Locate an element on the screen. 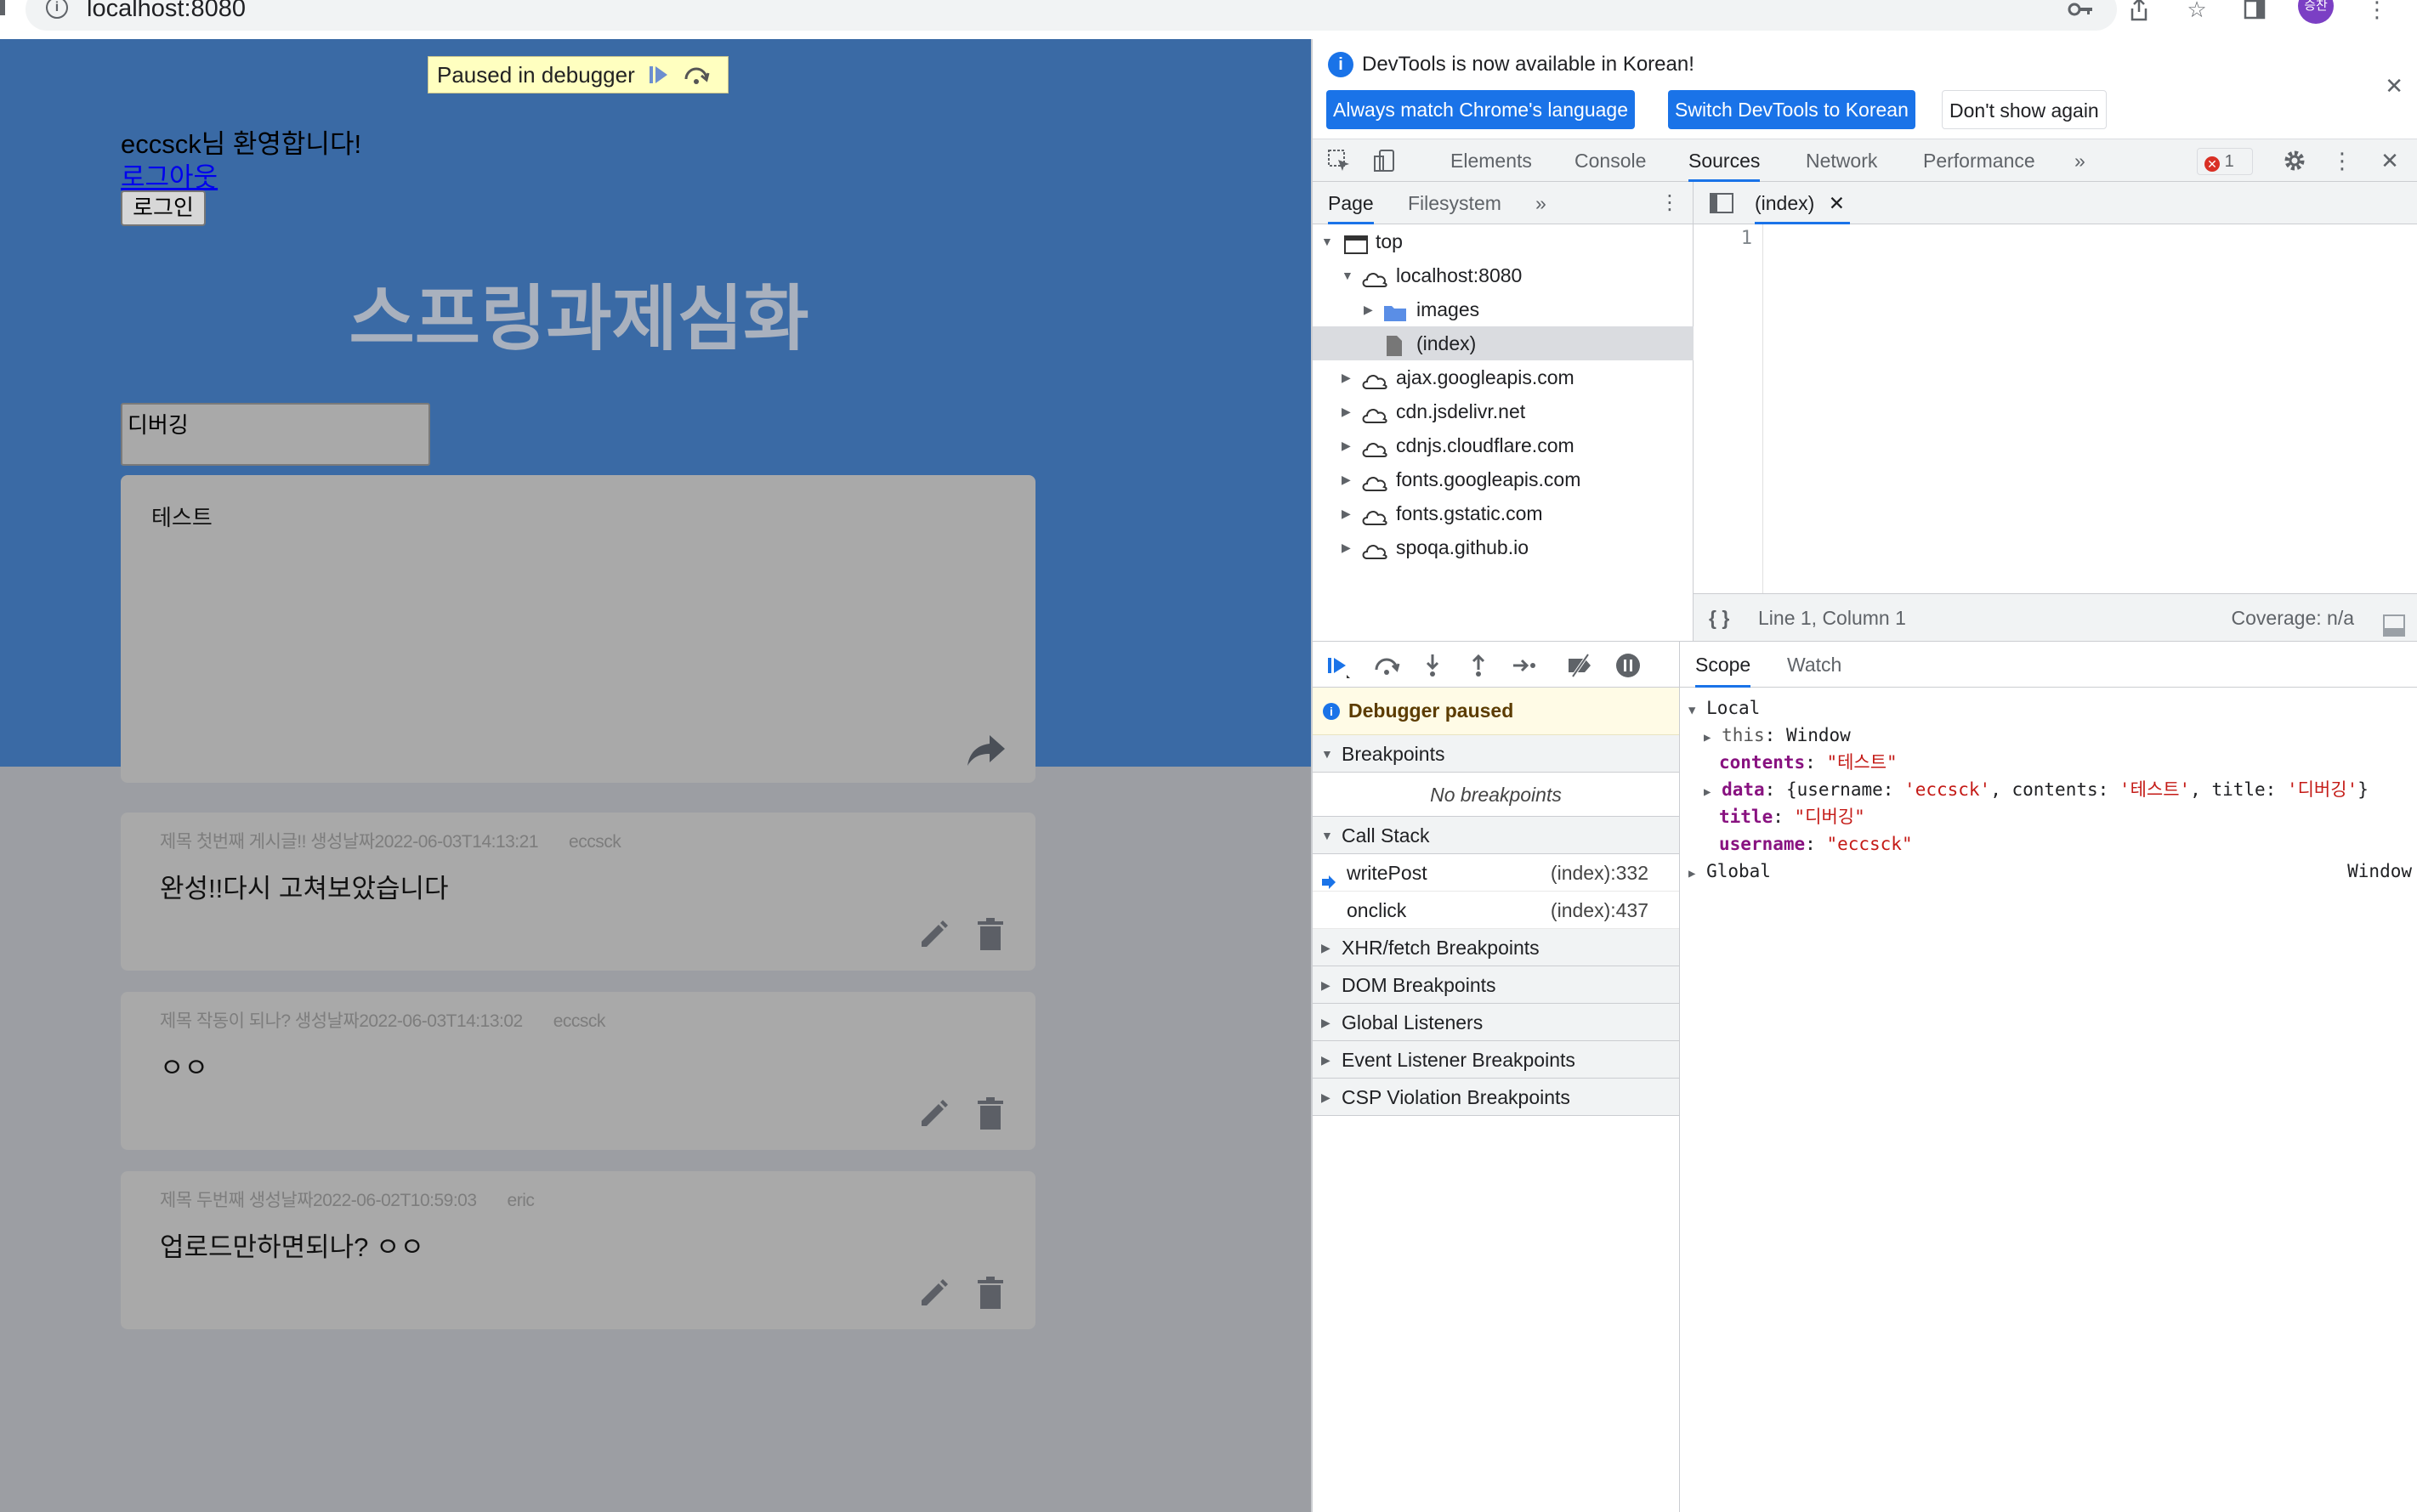 This screenshot has height=1512, width=2417. tree-item-domain: ▶ fonts.googleapis.com is located at coordinates (1503, 479).